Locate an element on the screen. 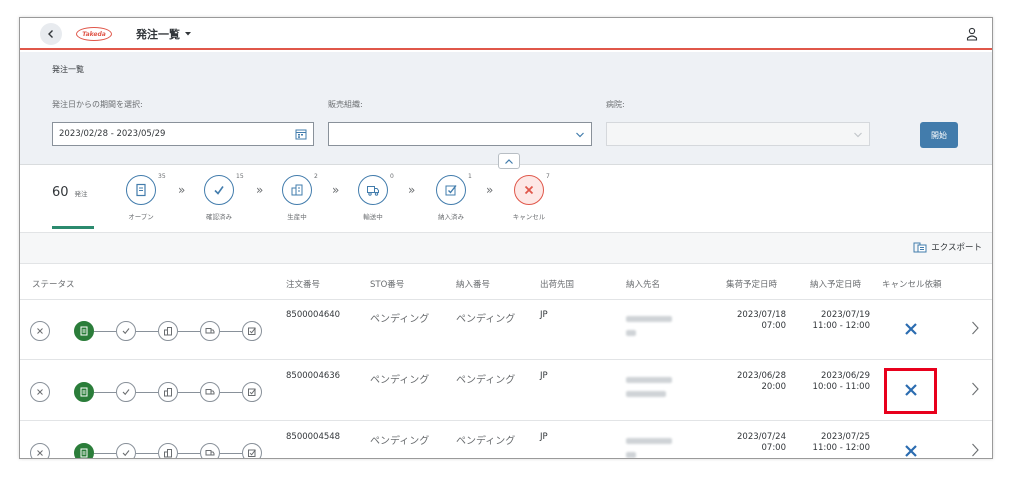  delivery-datetime: 2023/07/19 11:00 - 12:00 is located at coordinates (841, 320).